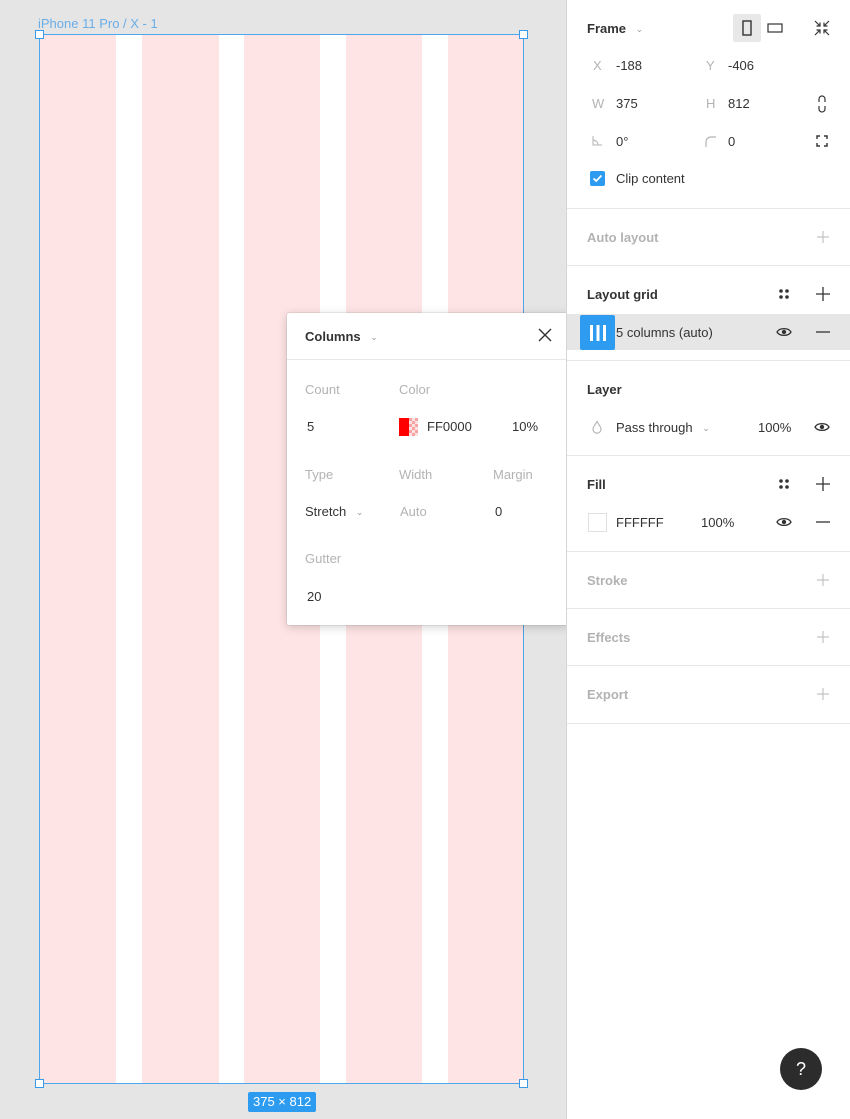 The image size is (850, 1119). I want to click on close-icon, so click(545, 335).